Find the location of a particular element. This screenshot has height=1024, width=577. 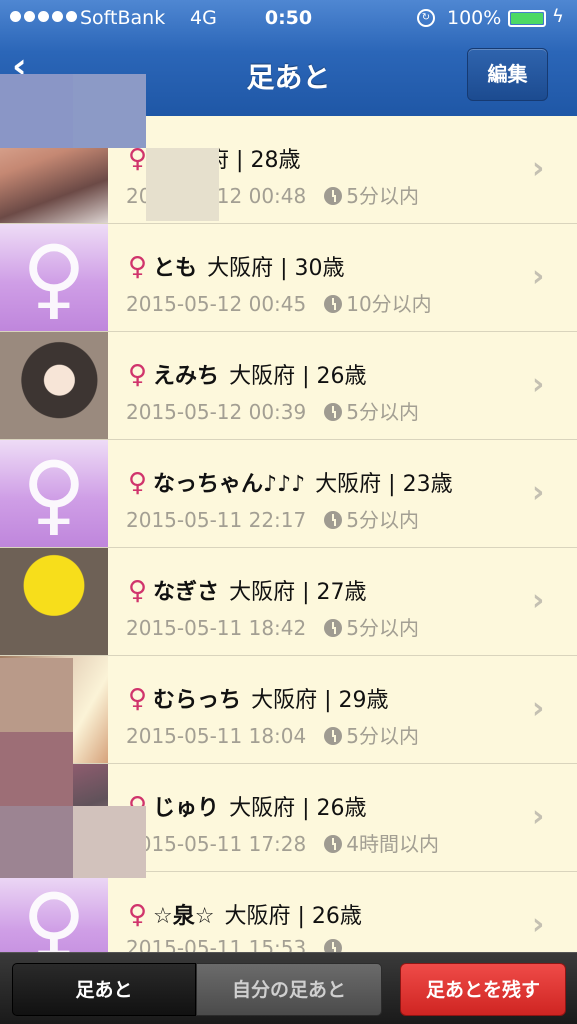

bottom-tab-bar: 足あと 自分の足あと 足あとを残す is located at coordinates (288, 988).